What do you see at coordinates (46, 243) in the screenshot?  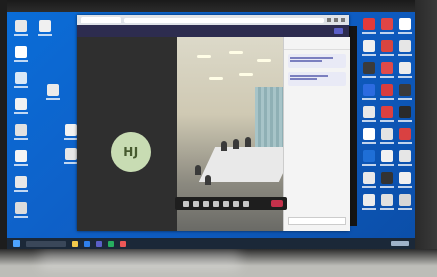 I see `taskbar-search` at bounding box center [46, 243].